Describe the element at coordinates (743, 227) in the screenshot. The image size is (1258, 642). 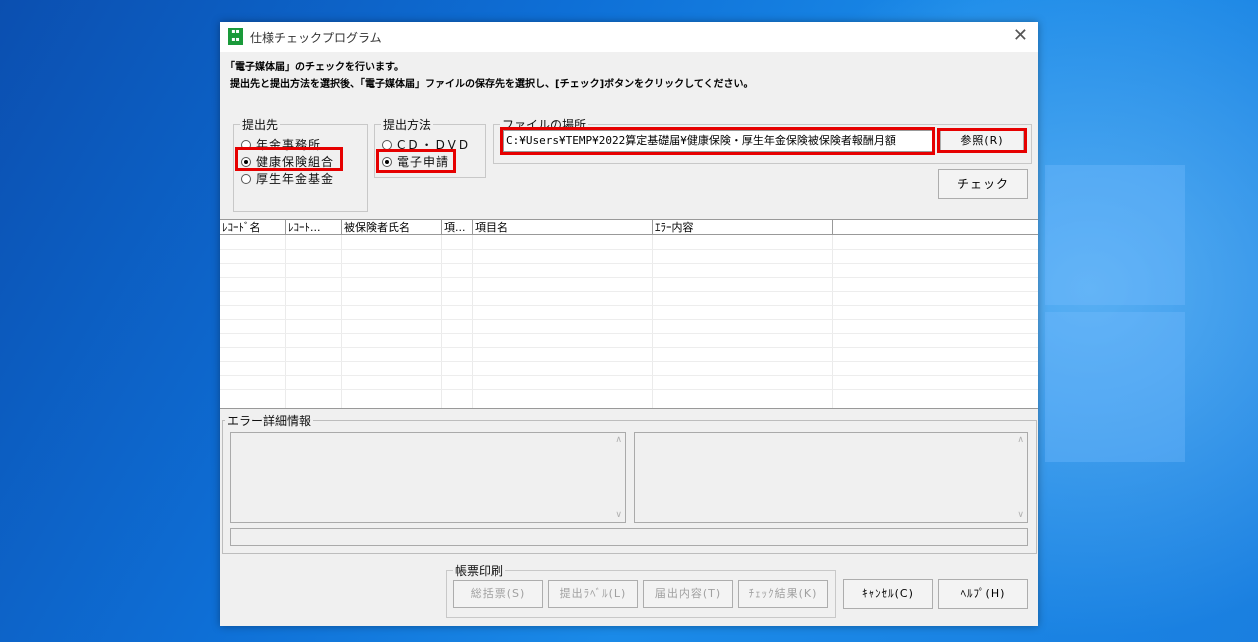
I see `grid-header-error-content: ｴﾗｰ内容` at that location.